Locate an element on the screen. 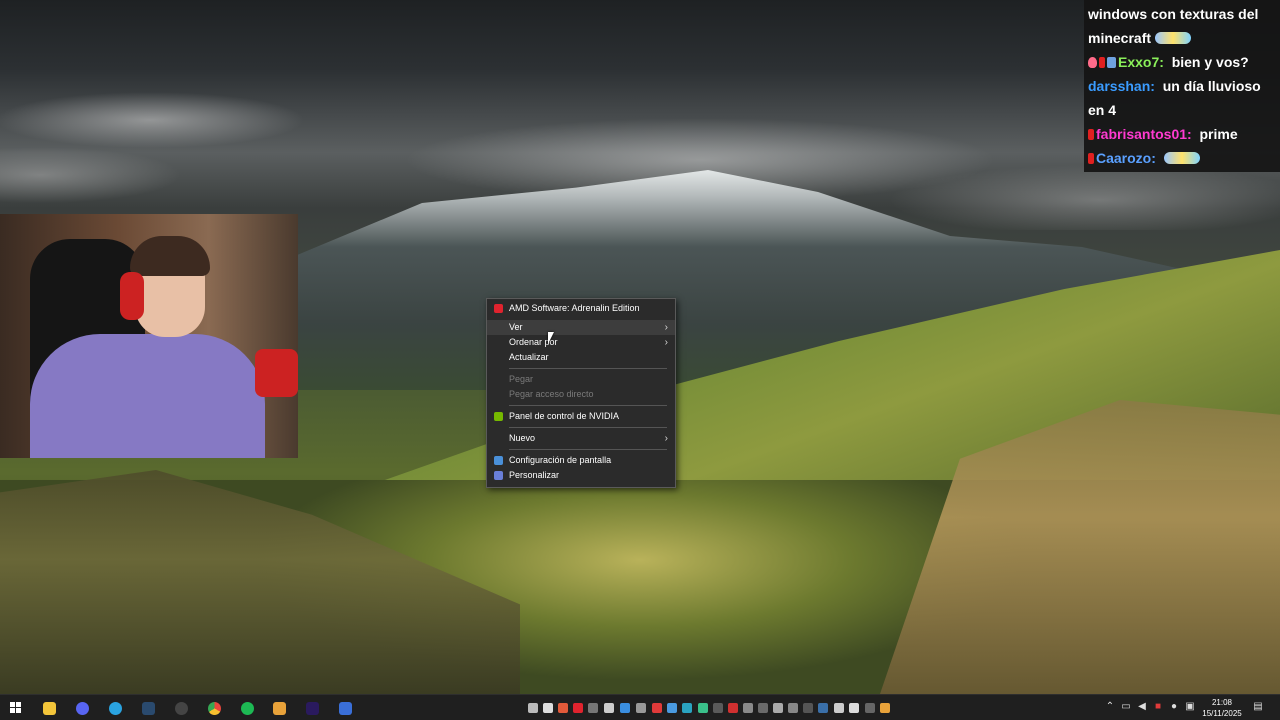 Image resolution: width=1280 pixels, height=720 pixels. app-icon is located at coordinates (345, 708).